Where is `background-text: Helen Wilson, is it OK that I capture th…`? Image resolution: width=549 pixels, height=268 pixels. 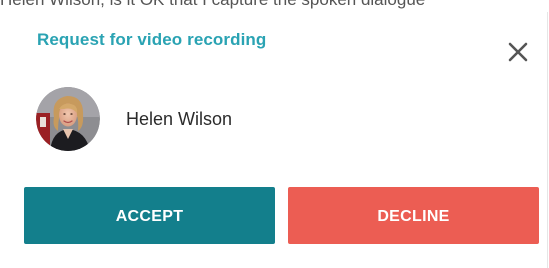 background-text: Helen Wilson, is it OK that I capture th… is located at coordinates (212, 5).